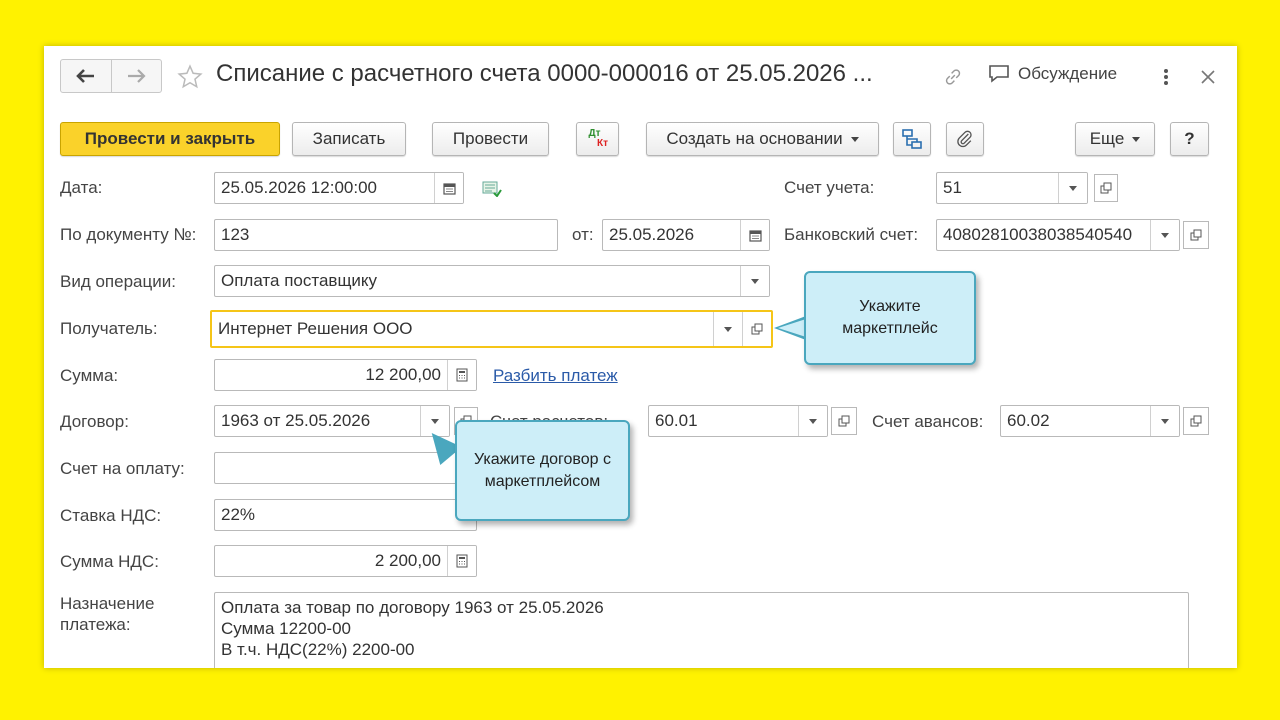 The image size is (1280, 720). Describe the element at coordinates (299, 280) in the screenshot. I see `operation-value: Оплата поставщику` at that location.